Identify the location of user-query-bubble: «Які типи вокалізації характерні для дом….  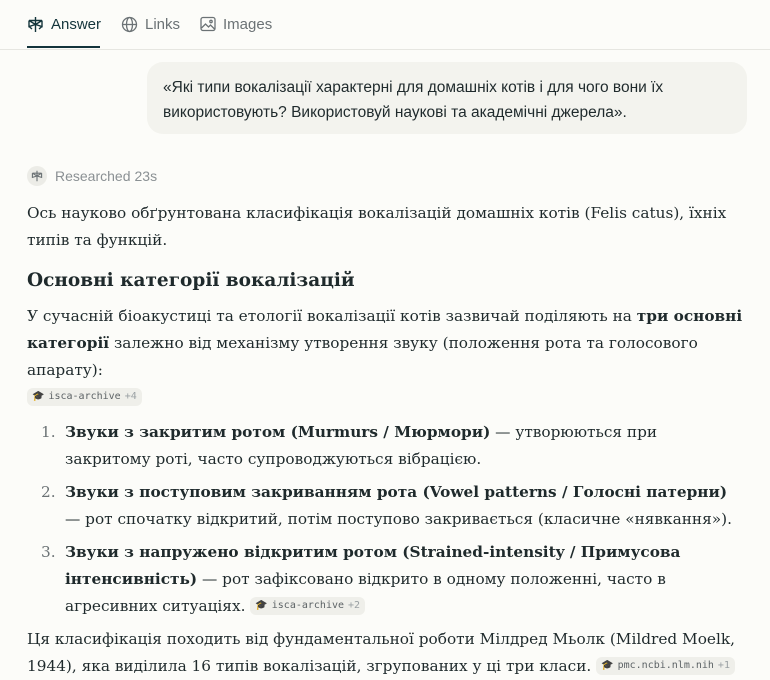
(447, 98).